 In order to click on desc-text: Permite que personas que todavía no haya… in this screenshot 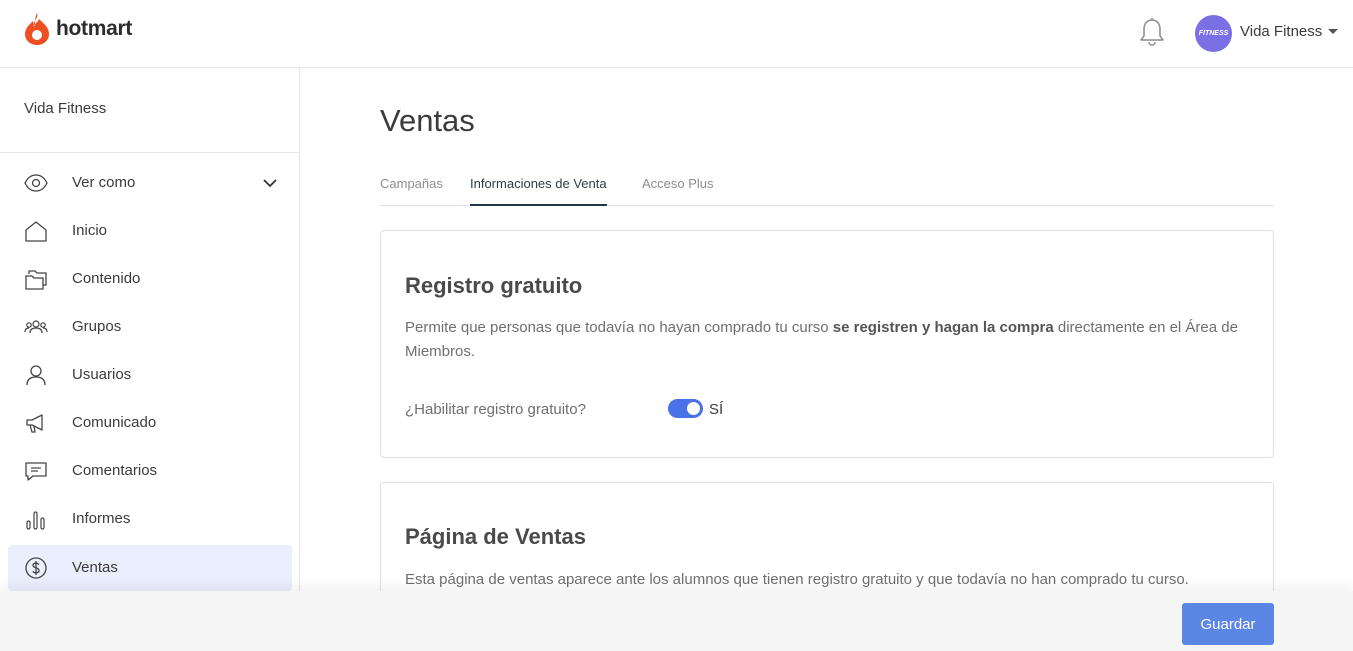, I will do `click(619, 327)`.